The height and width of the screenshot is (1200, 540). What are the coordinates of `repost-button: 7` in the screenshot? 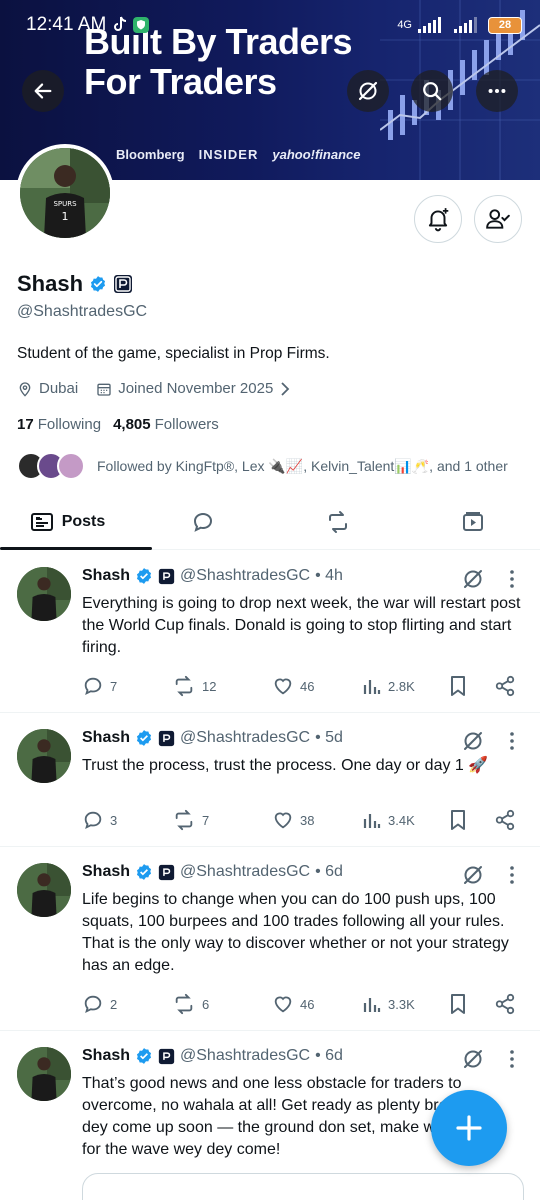 It's located at (222, 820).